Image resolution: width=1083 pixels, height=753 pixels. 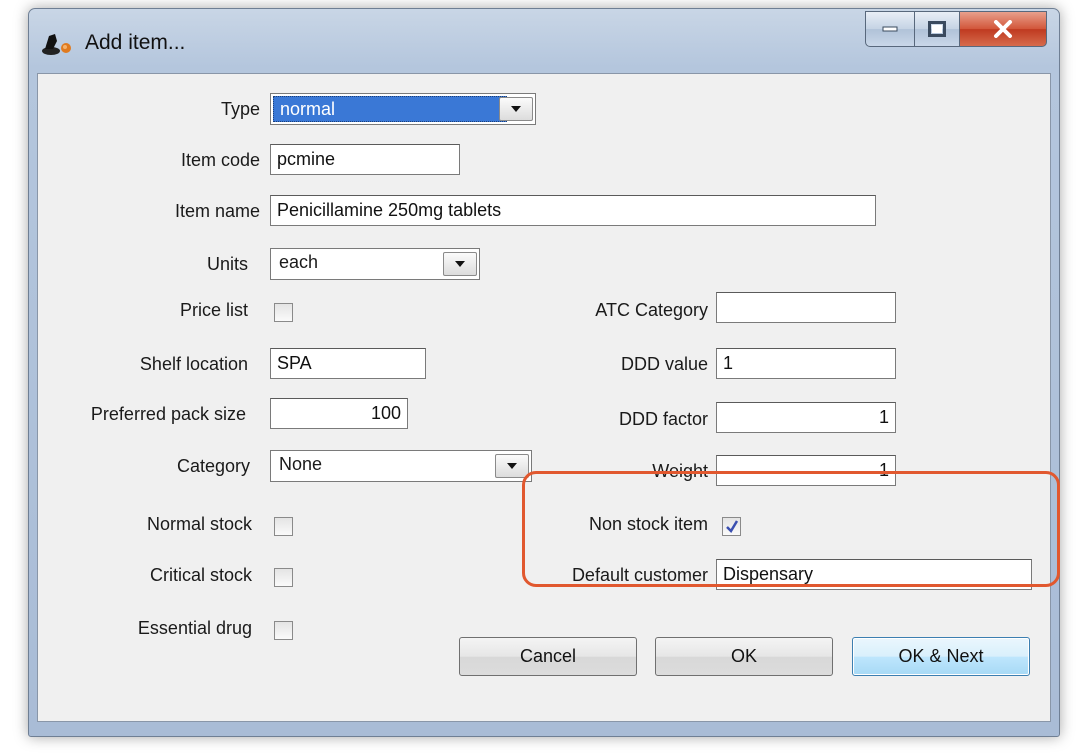 What do you see at coordinates (283, 577) in the screenshot?
I see `critical-stock-checkbox` at bounding box center [283, 577].